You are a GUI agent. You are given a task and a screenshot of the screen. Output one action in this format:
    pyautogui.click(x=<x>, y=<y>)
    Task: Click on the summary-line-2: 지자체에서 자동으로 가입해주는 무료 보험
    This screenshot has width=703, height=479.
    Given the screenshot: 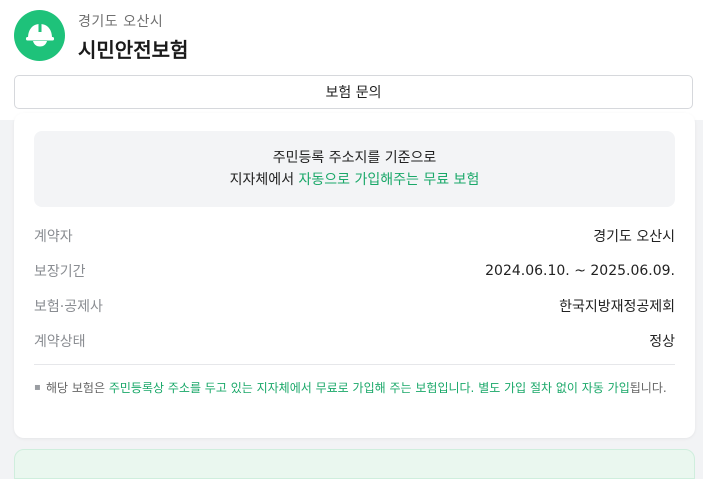 What is the action you would take?
    pyautogui.click(x=355, y=180)
    